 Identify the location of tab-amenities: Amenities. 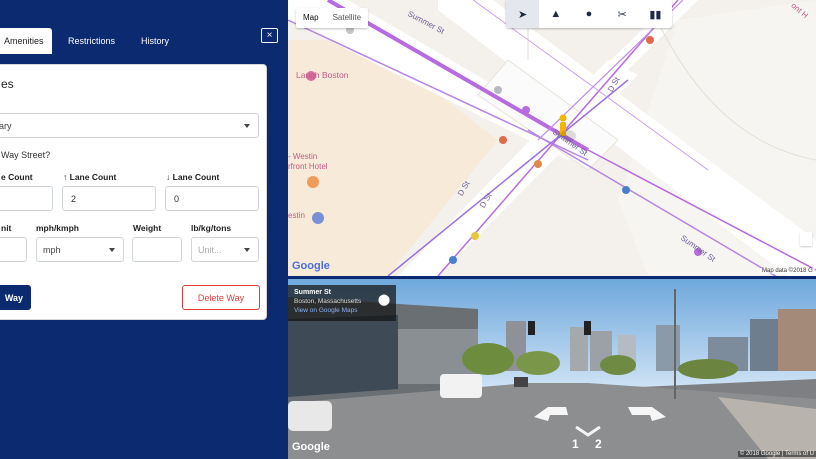
(26, 41).